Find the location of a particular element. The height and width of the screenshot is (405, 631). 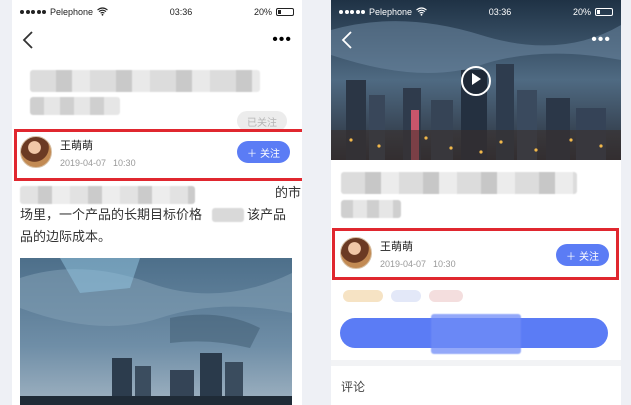

body-line-1-end: 的市 is located at coordinates (288, 192).